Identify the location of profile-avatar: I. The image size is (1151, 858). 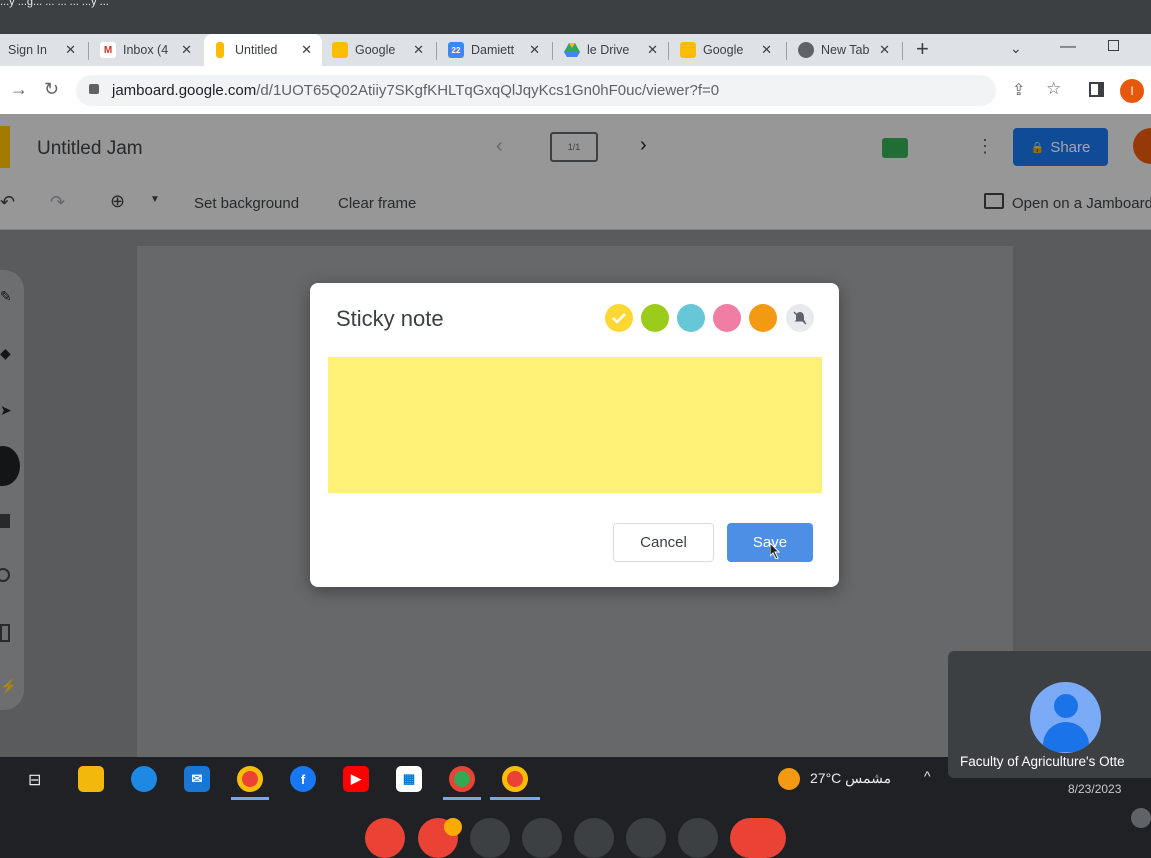
(1132, 91).